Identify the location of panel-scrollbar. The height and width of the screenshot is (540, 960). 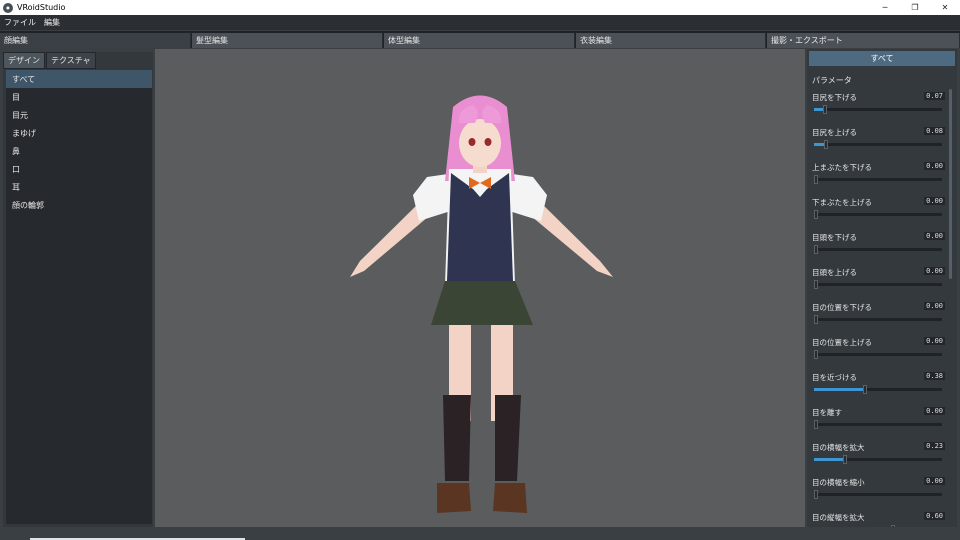
(950, 184).